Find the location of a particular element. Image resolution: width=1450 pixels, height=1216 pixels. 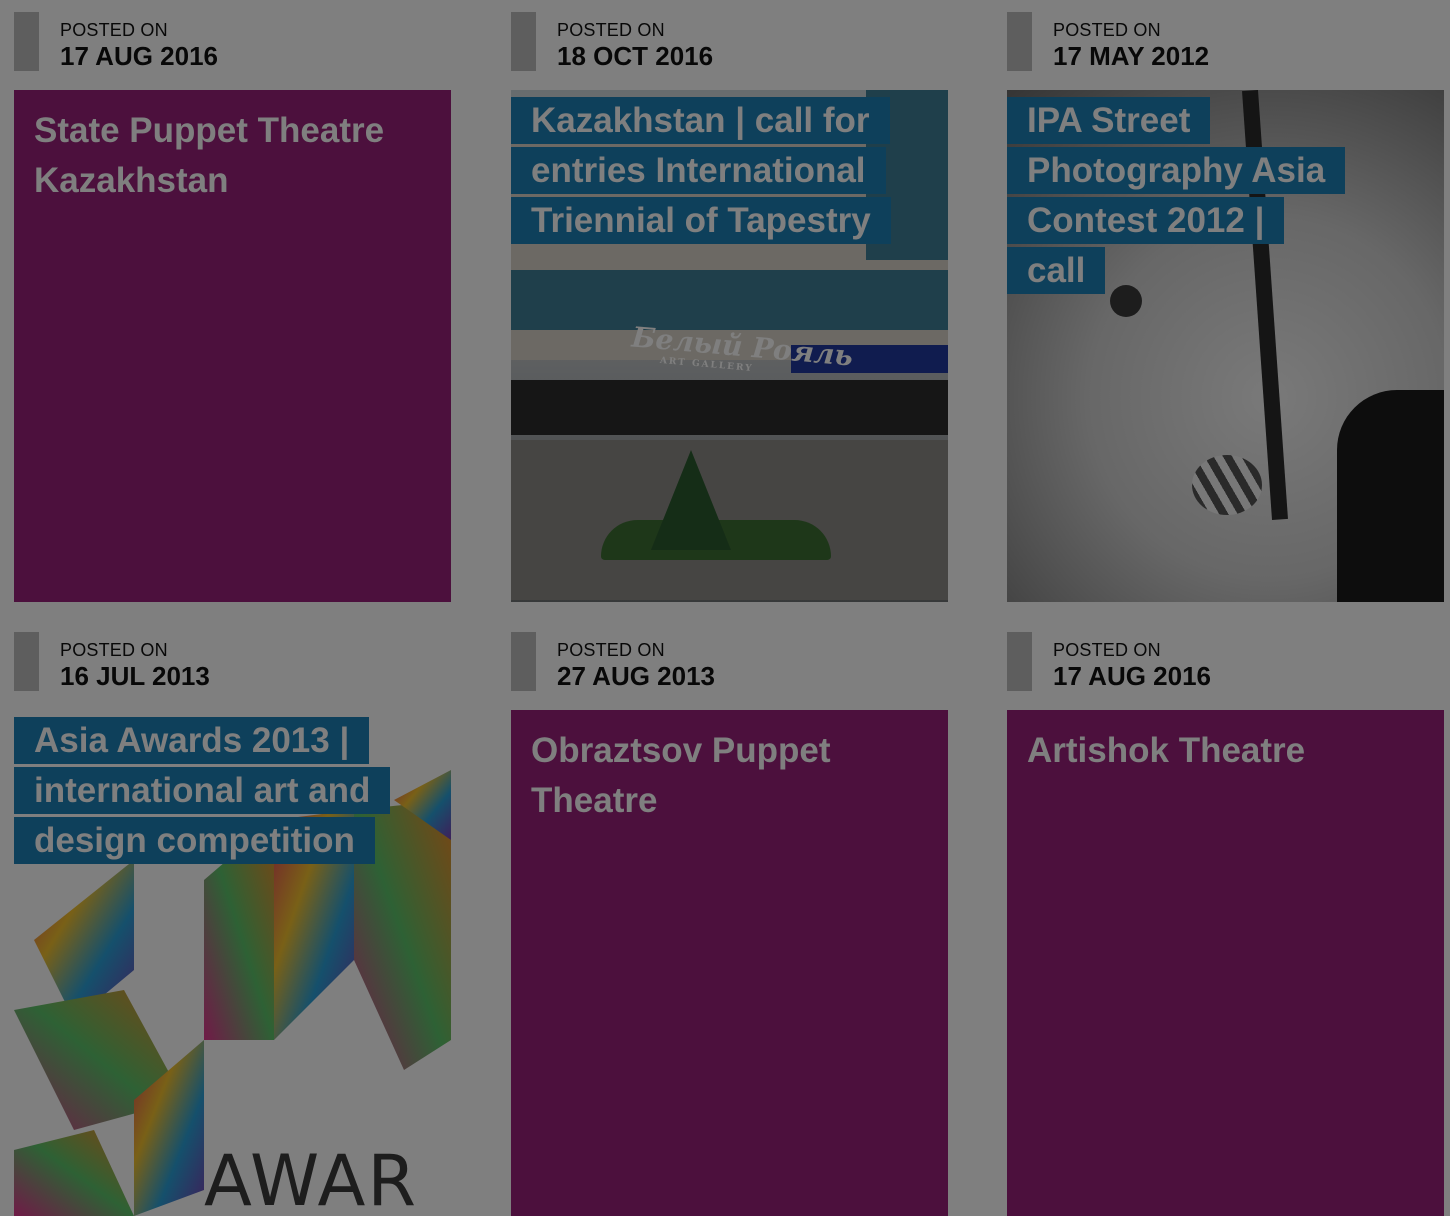

post-title: Obraztsov Puppet Theatre is located at coordinates (731, 776).